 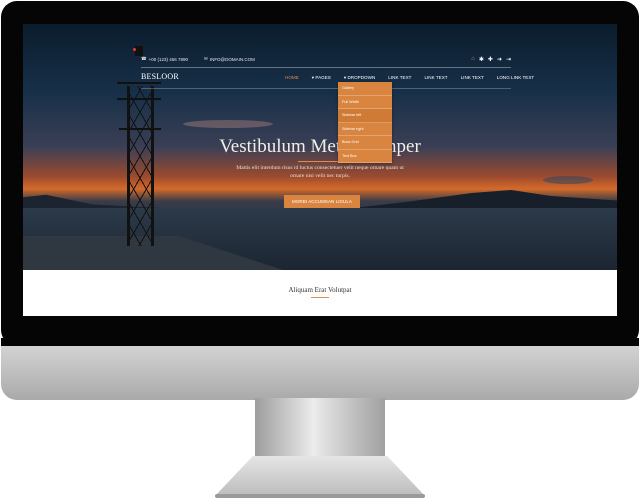 What do you see at coordinates (473, 59) in the screenshot?
I see `home-icon: ⌂` at bounding box center [473, 59].